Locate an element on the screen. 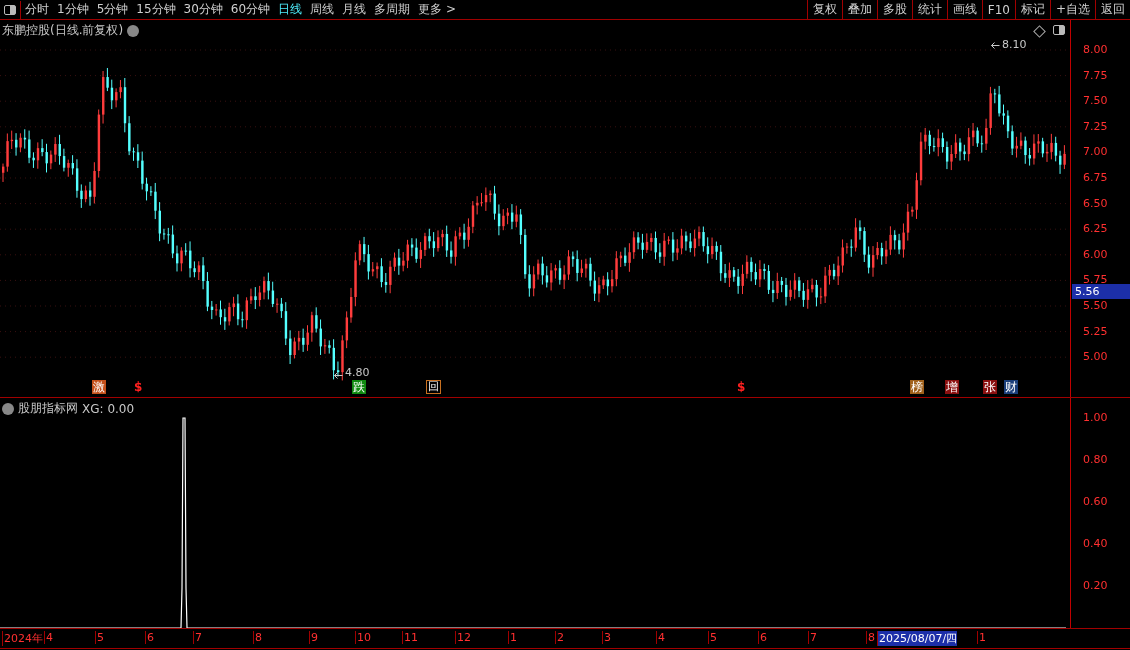 Image resolution: width=1130 pixels, height=650 pixels. signal-marker: 增 is located at coordinates (952, 387).